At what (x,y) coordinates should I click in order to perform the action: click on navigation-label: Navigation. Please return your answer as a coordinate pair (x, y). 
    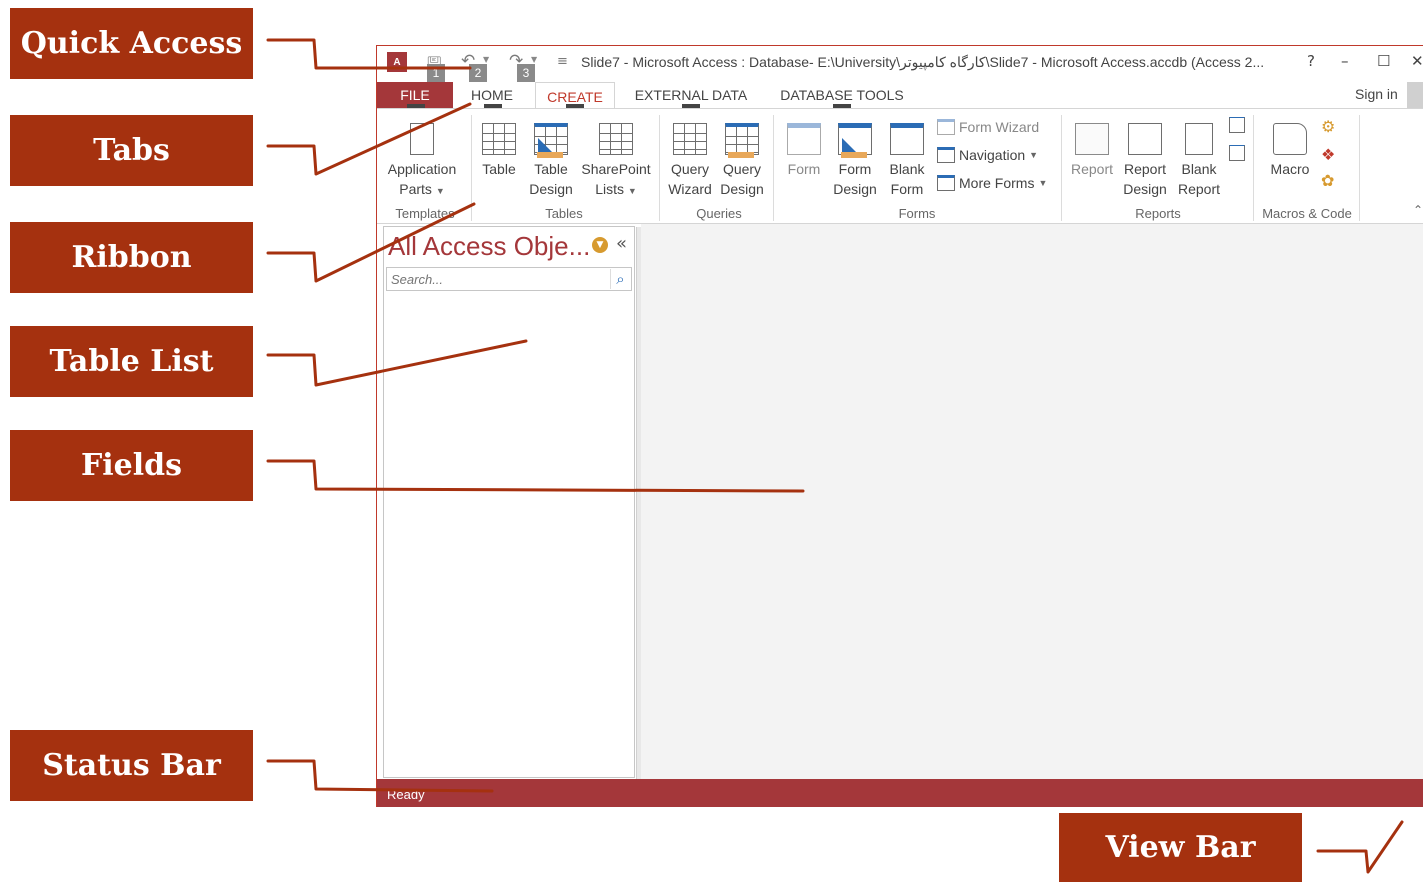
    Looking at the image, I should click on (992, 155).